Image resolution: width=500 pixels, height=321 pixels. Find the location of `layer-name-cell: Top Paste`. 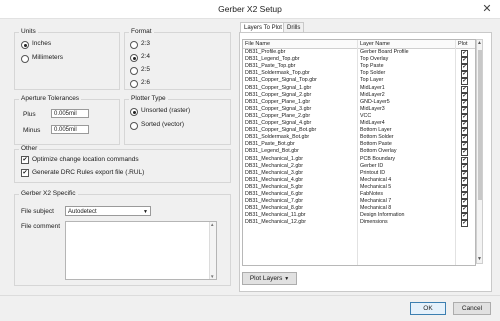

layer-name-cell: Top Paste is located at coordinates (372, 66).